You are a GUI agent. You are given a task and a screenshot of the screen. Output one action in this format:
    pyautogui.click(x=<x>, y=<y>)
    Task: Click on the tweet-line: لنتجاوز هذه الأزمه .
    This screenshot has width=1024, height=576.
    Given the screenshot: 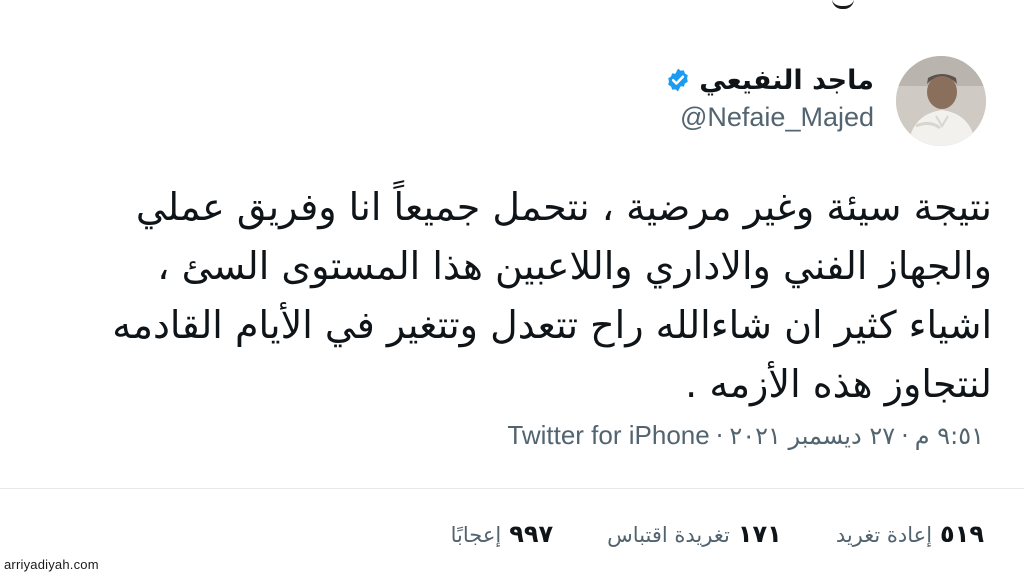 What is the action you would take?
    pyautogui.click(x=838, y=384)
    